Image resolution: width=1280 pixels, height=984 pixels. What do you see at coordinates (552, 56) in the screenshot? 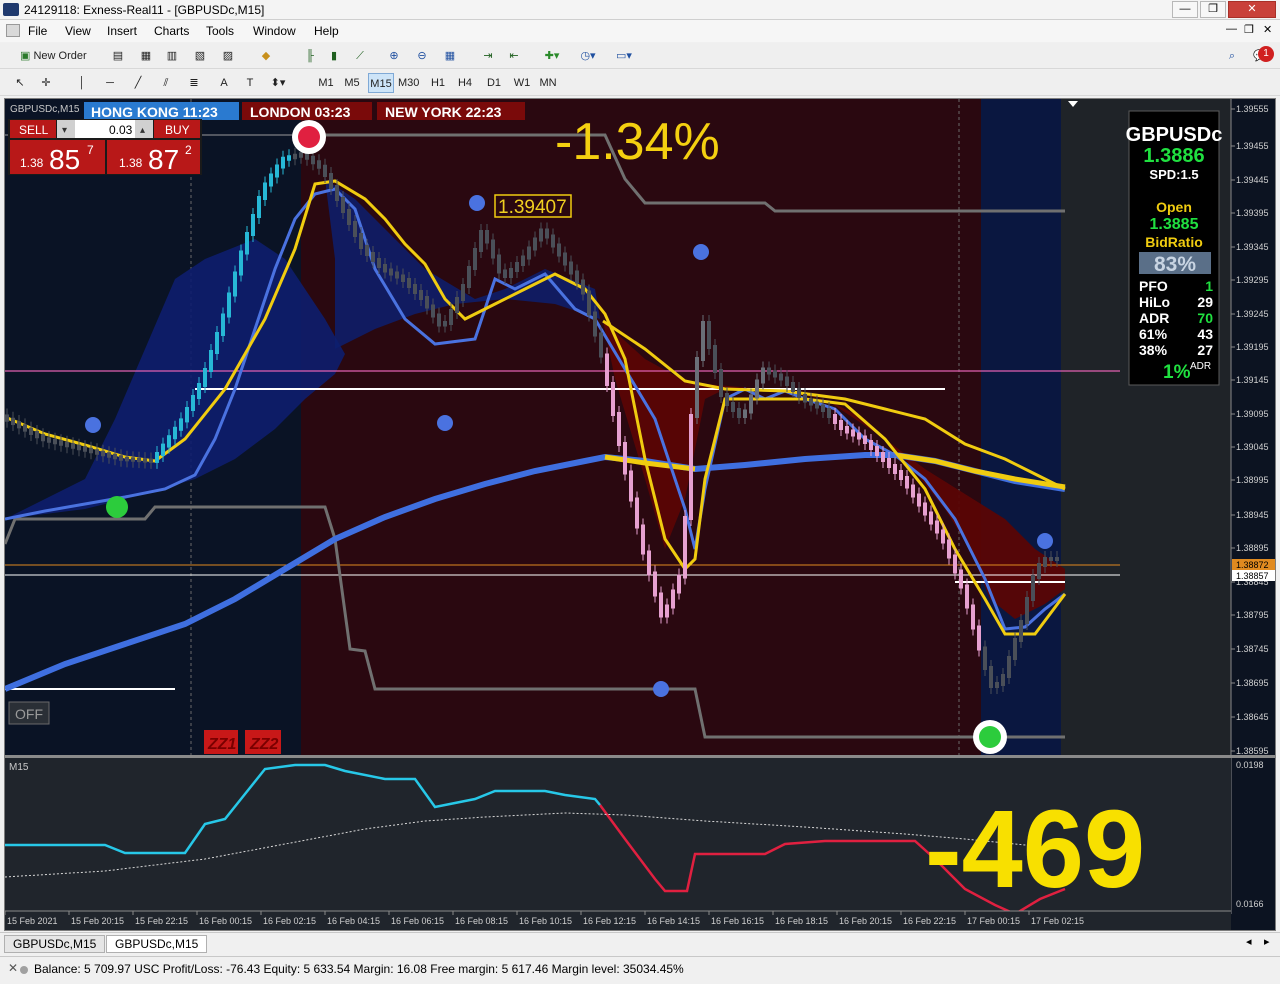
I see `indicators-icon: ✚▾` at bounding box center [552, 56].